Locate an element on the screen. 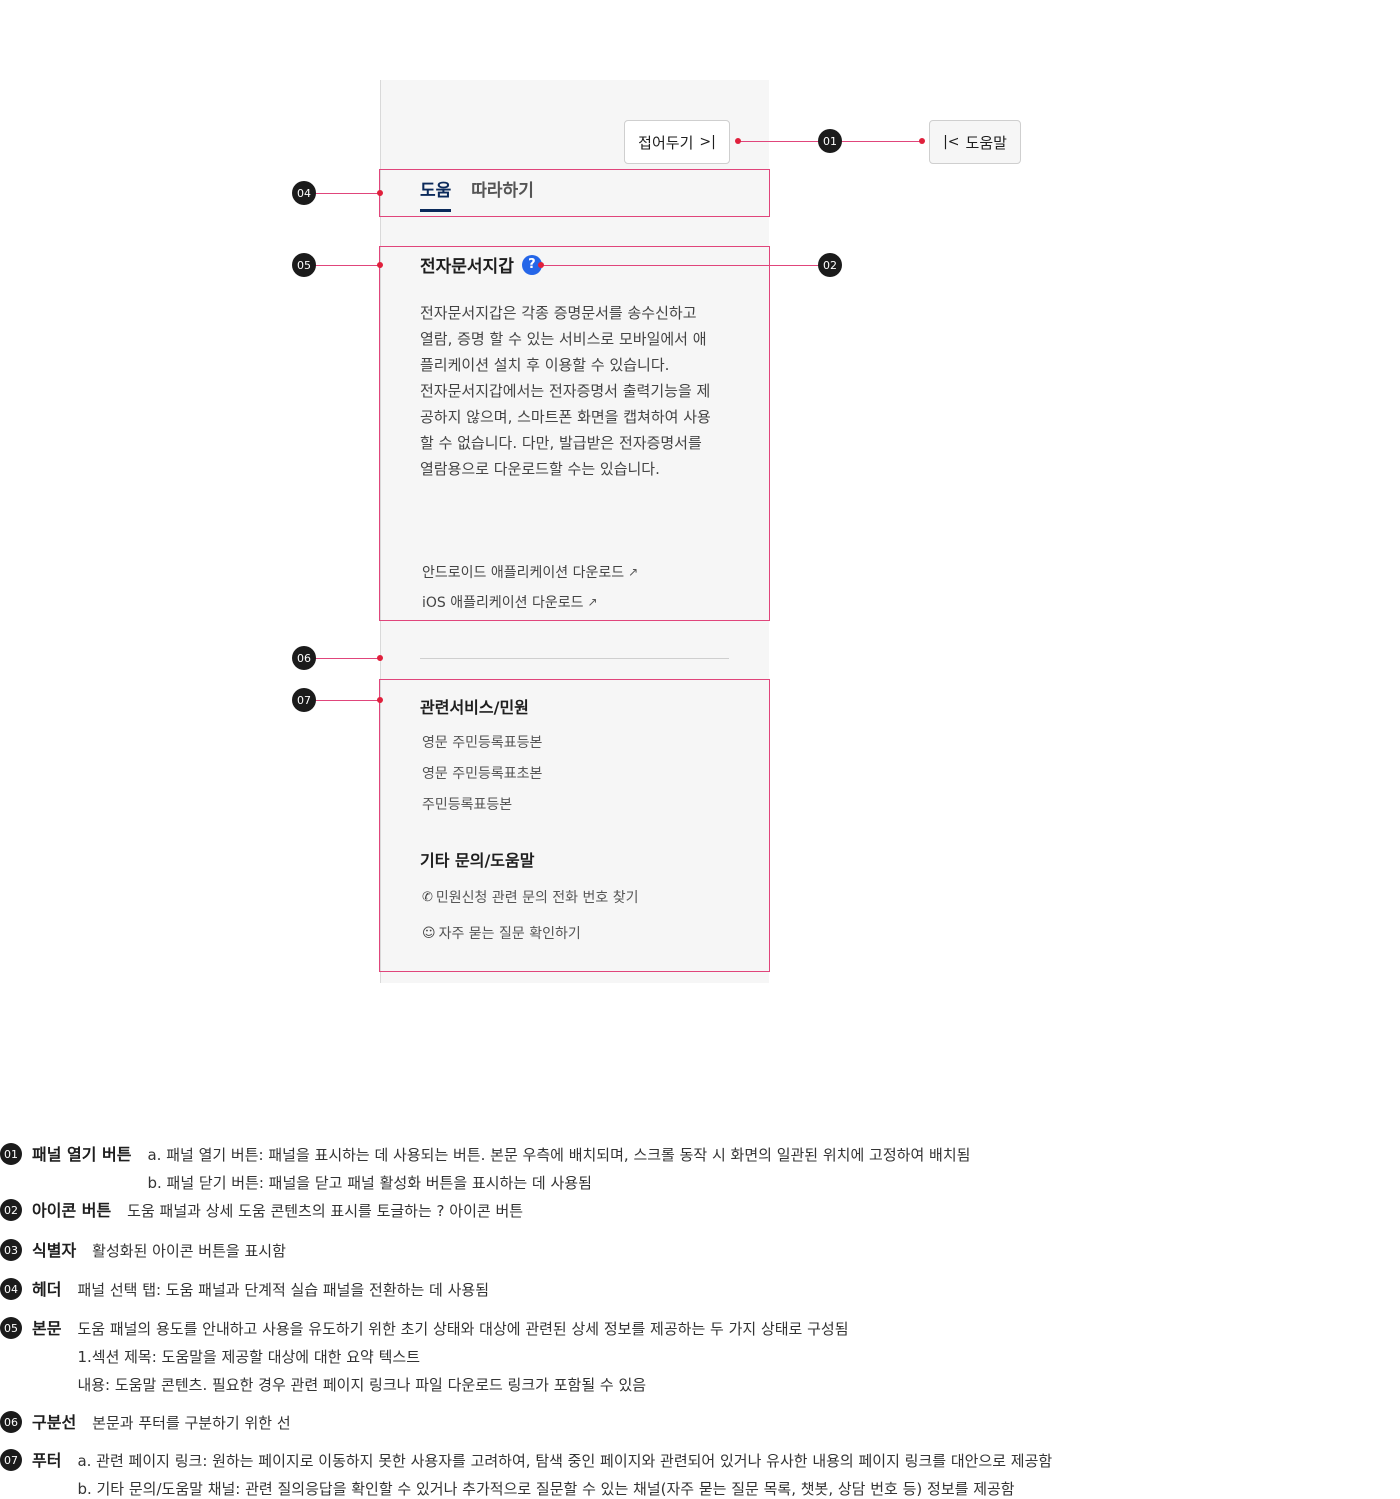 The height and width of the screenshot is (1499, 1400). legend-description: 활성화된 아이콘 버튼을 표시함 is located at coordinates (189, 1251).